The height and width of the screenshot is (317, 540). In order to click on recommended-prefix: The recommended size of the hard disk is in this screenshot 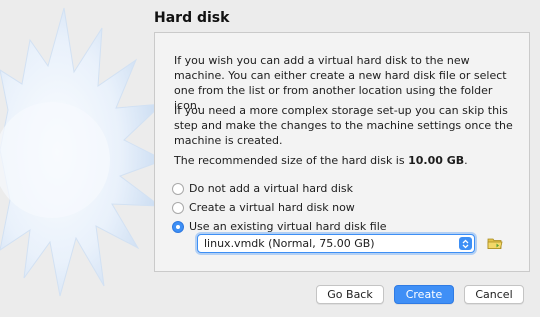, I will do `click(291, 160)`.